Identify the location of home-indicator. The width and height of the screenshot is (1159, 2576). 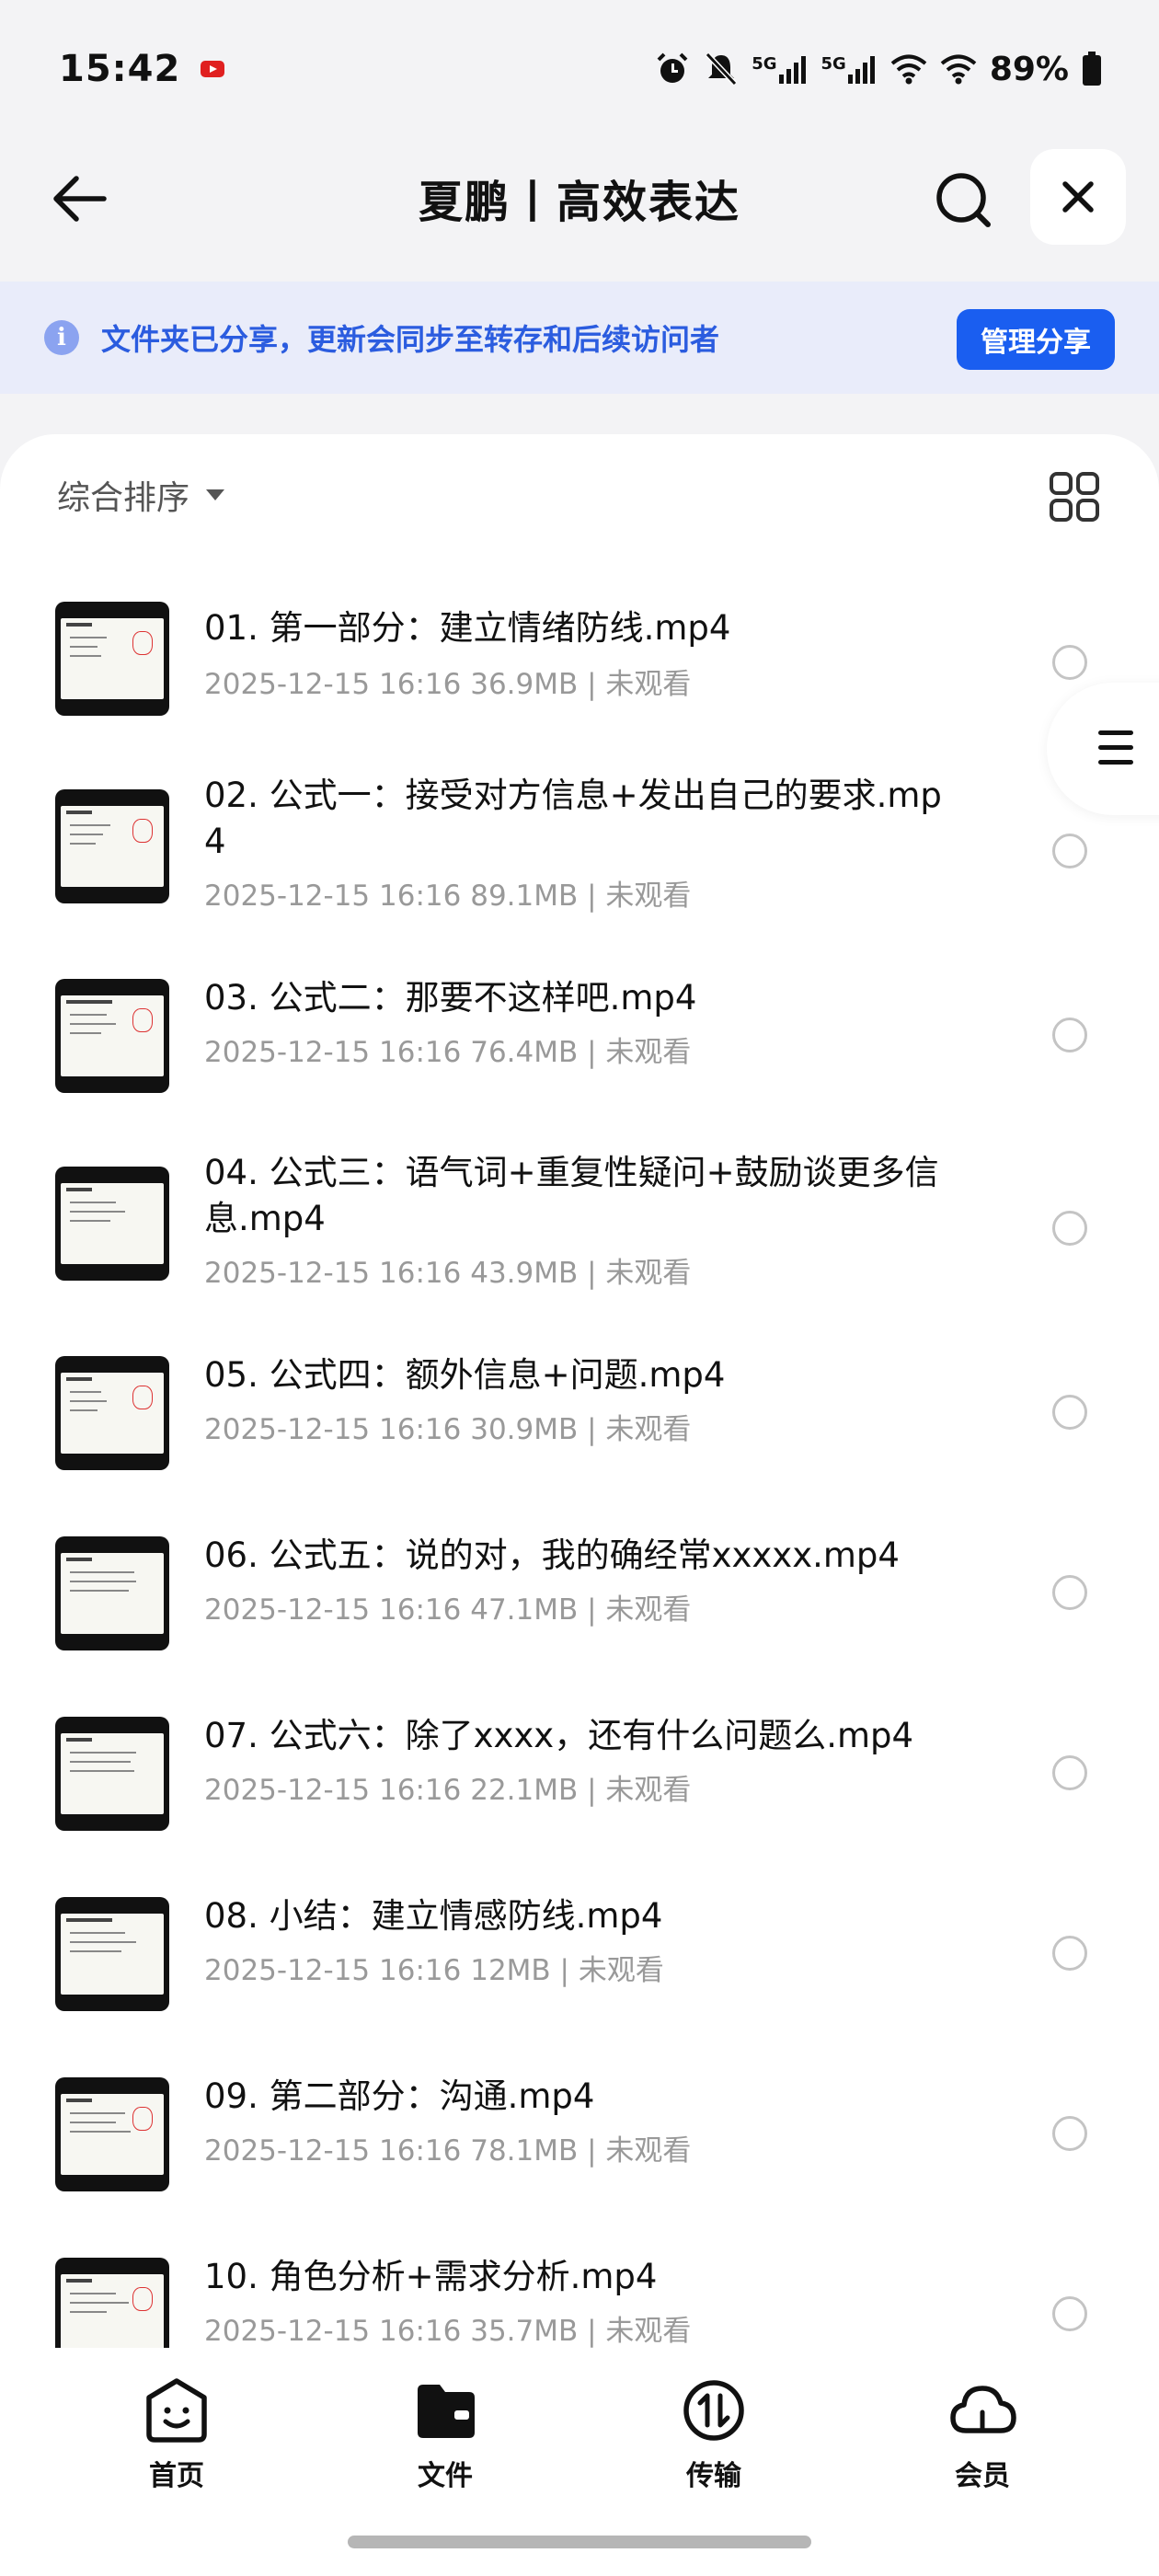
(579, 2542).